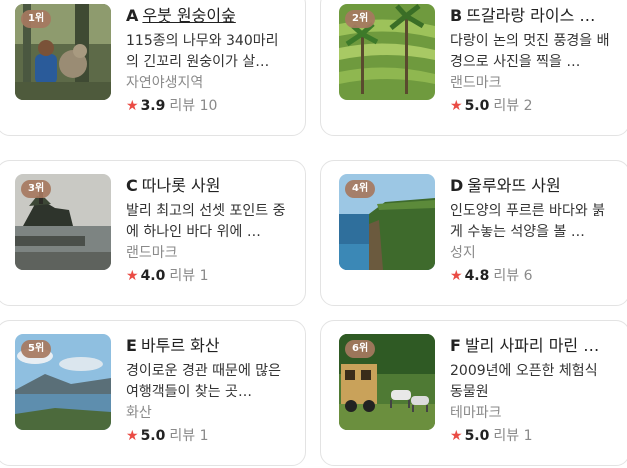 Image resolution: width=627 pixels, height=468 pixels. I want to click on map-marker-letter: F, so click(455, 345).